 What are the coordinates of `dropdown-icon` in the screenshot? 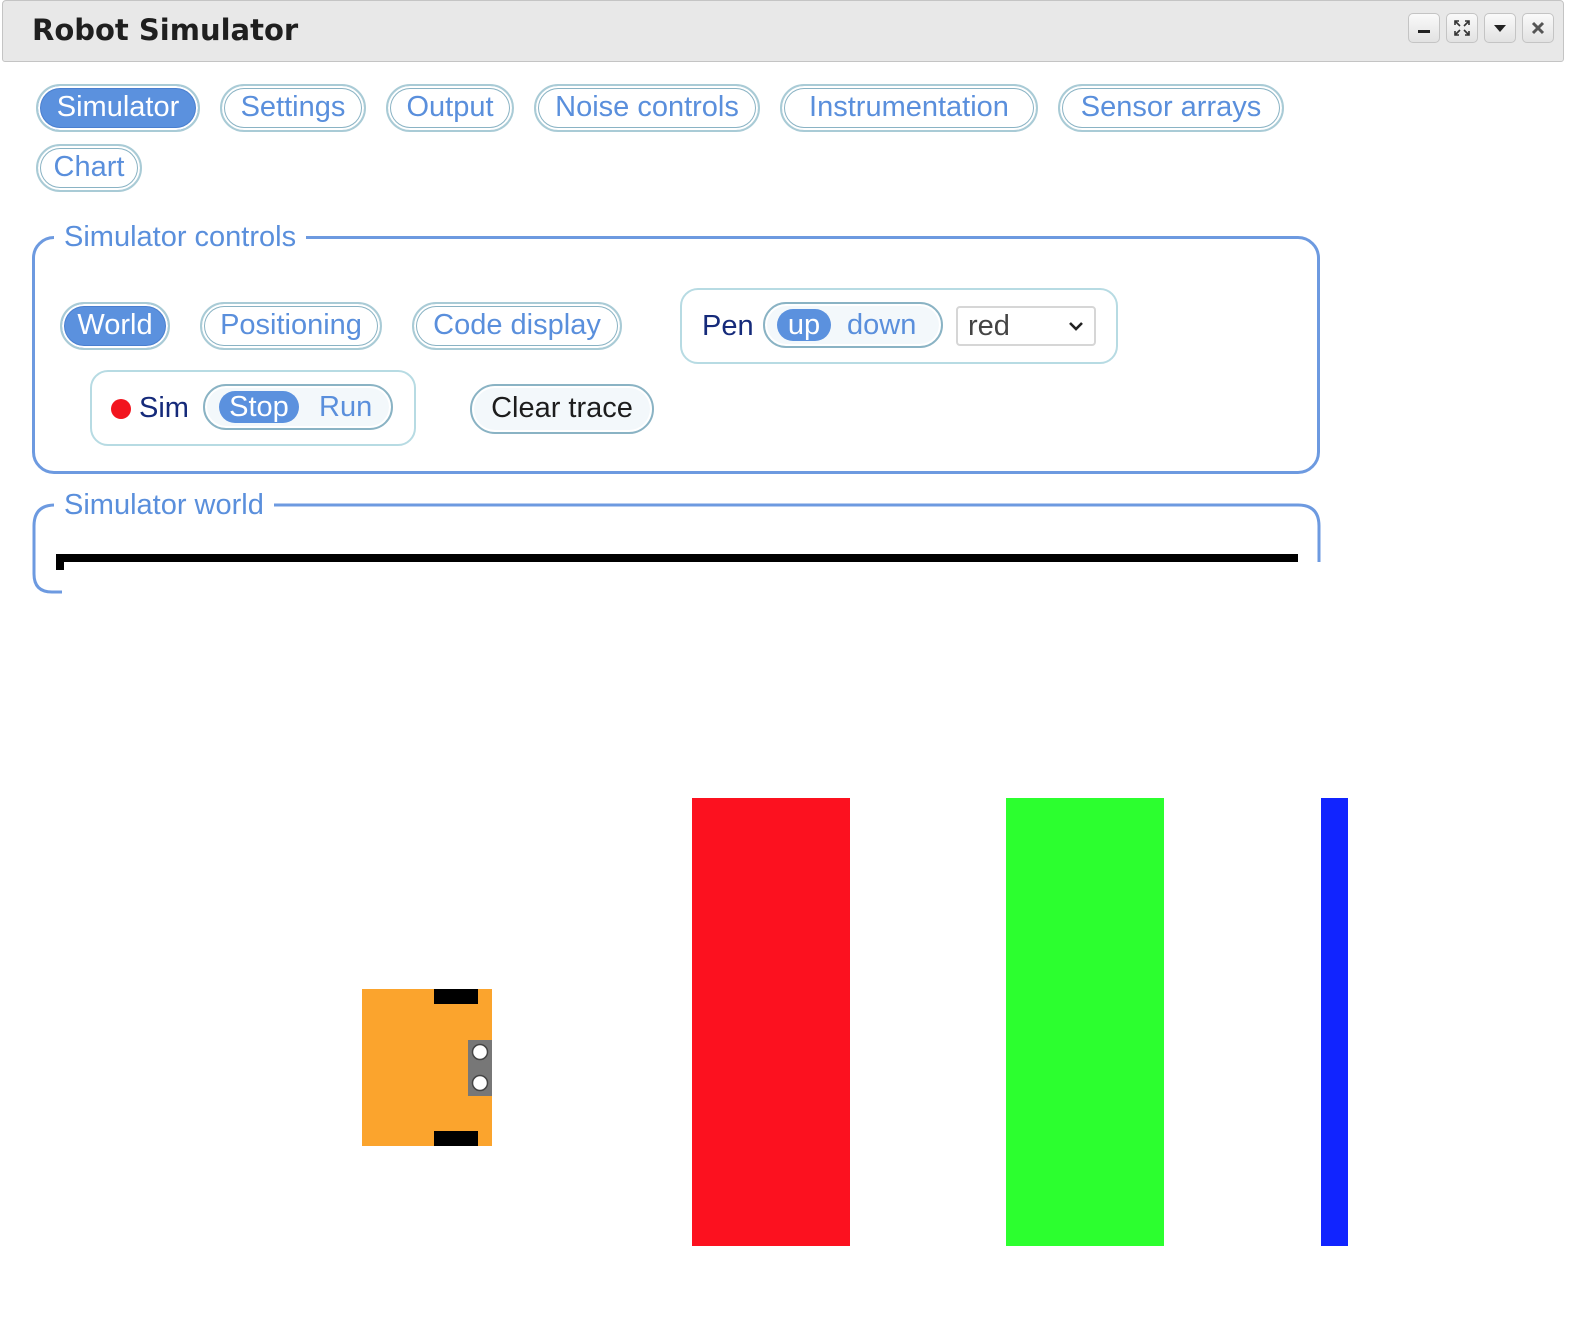 It's located at (1500, 28).